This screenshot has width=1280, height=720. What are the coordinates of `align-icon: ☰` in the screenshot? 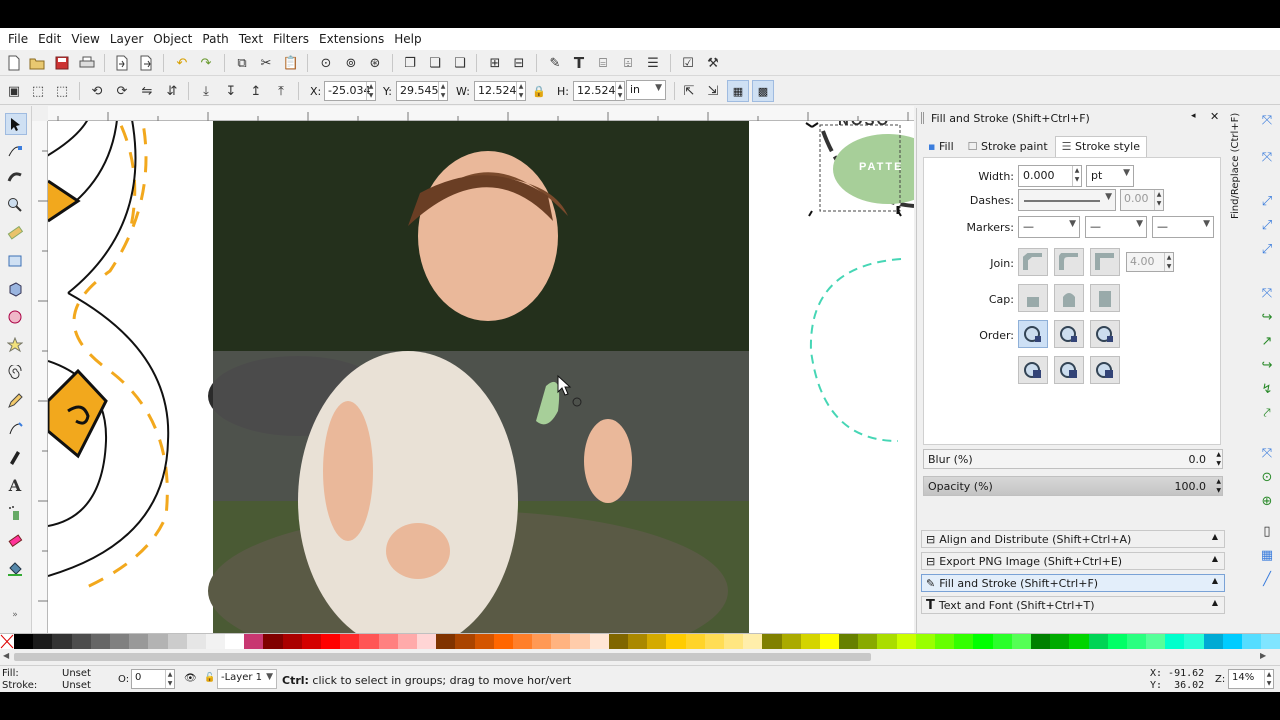 It's located at (653, 63).